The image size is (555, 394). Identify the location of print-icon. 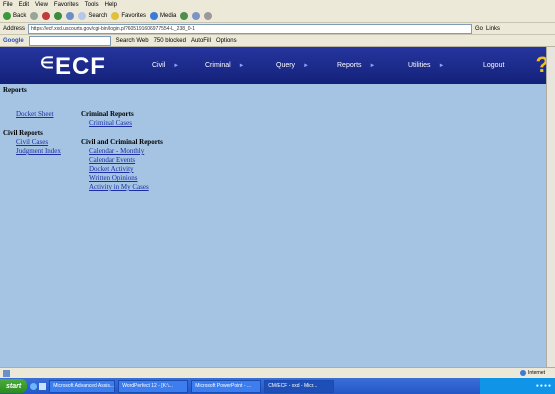
(208, 16).